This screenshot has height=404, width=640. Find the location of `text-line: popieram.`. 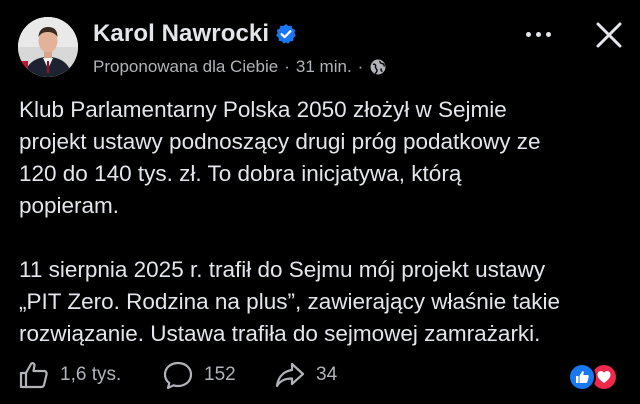

text-line: popieram. is located at coordinates (69, 205).